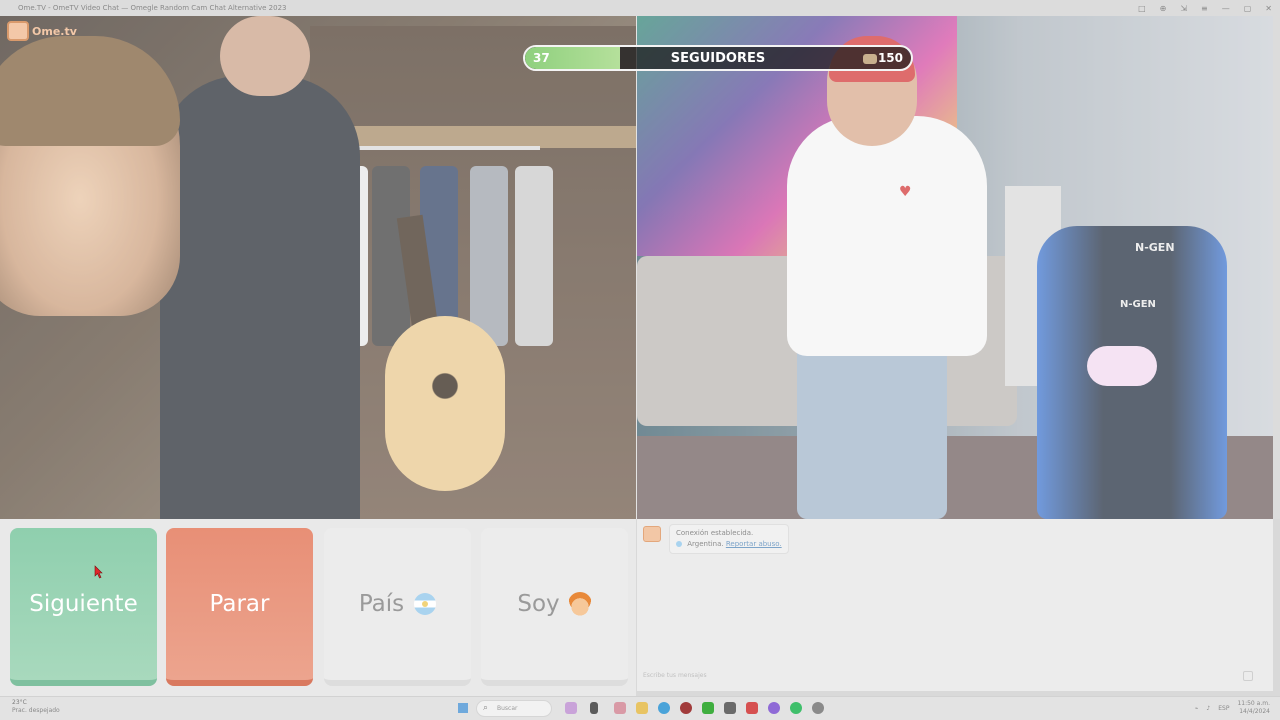 The width and height of the screenshot is (1280, 720). I want to click on close-button: ✕, so click(1268, 8).